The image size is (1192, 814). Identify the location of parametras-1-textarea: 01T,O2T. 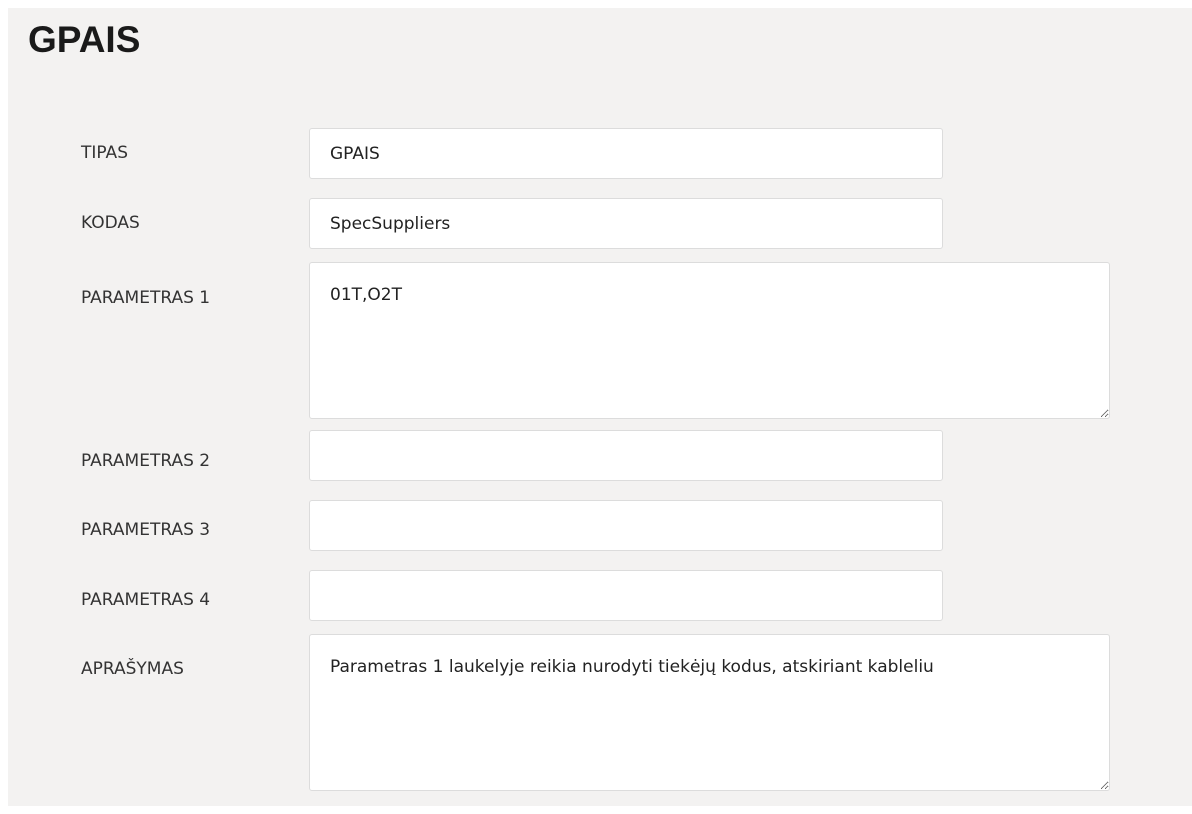
(709, 340).